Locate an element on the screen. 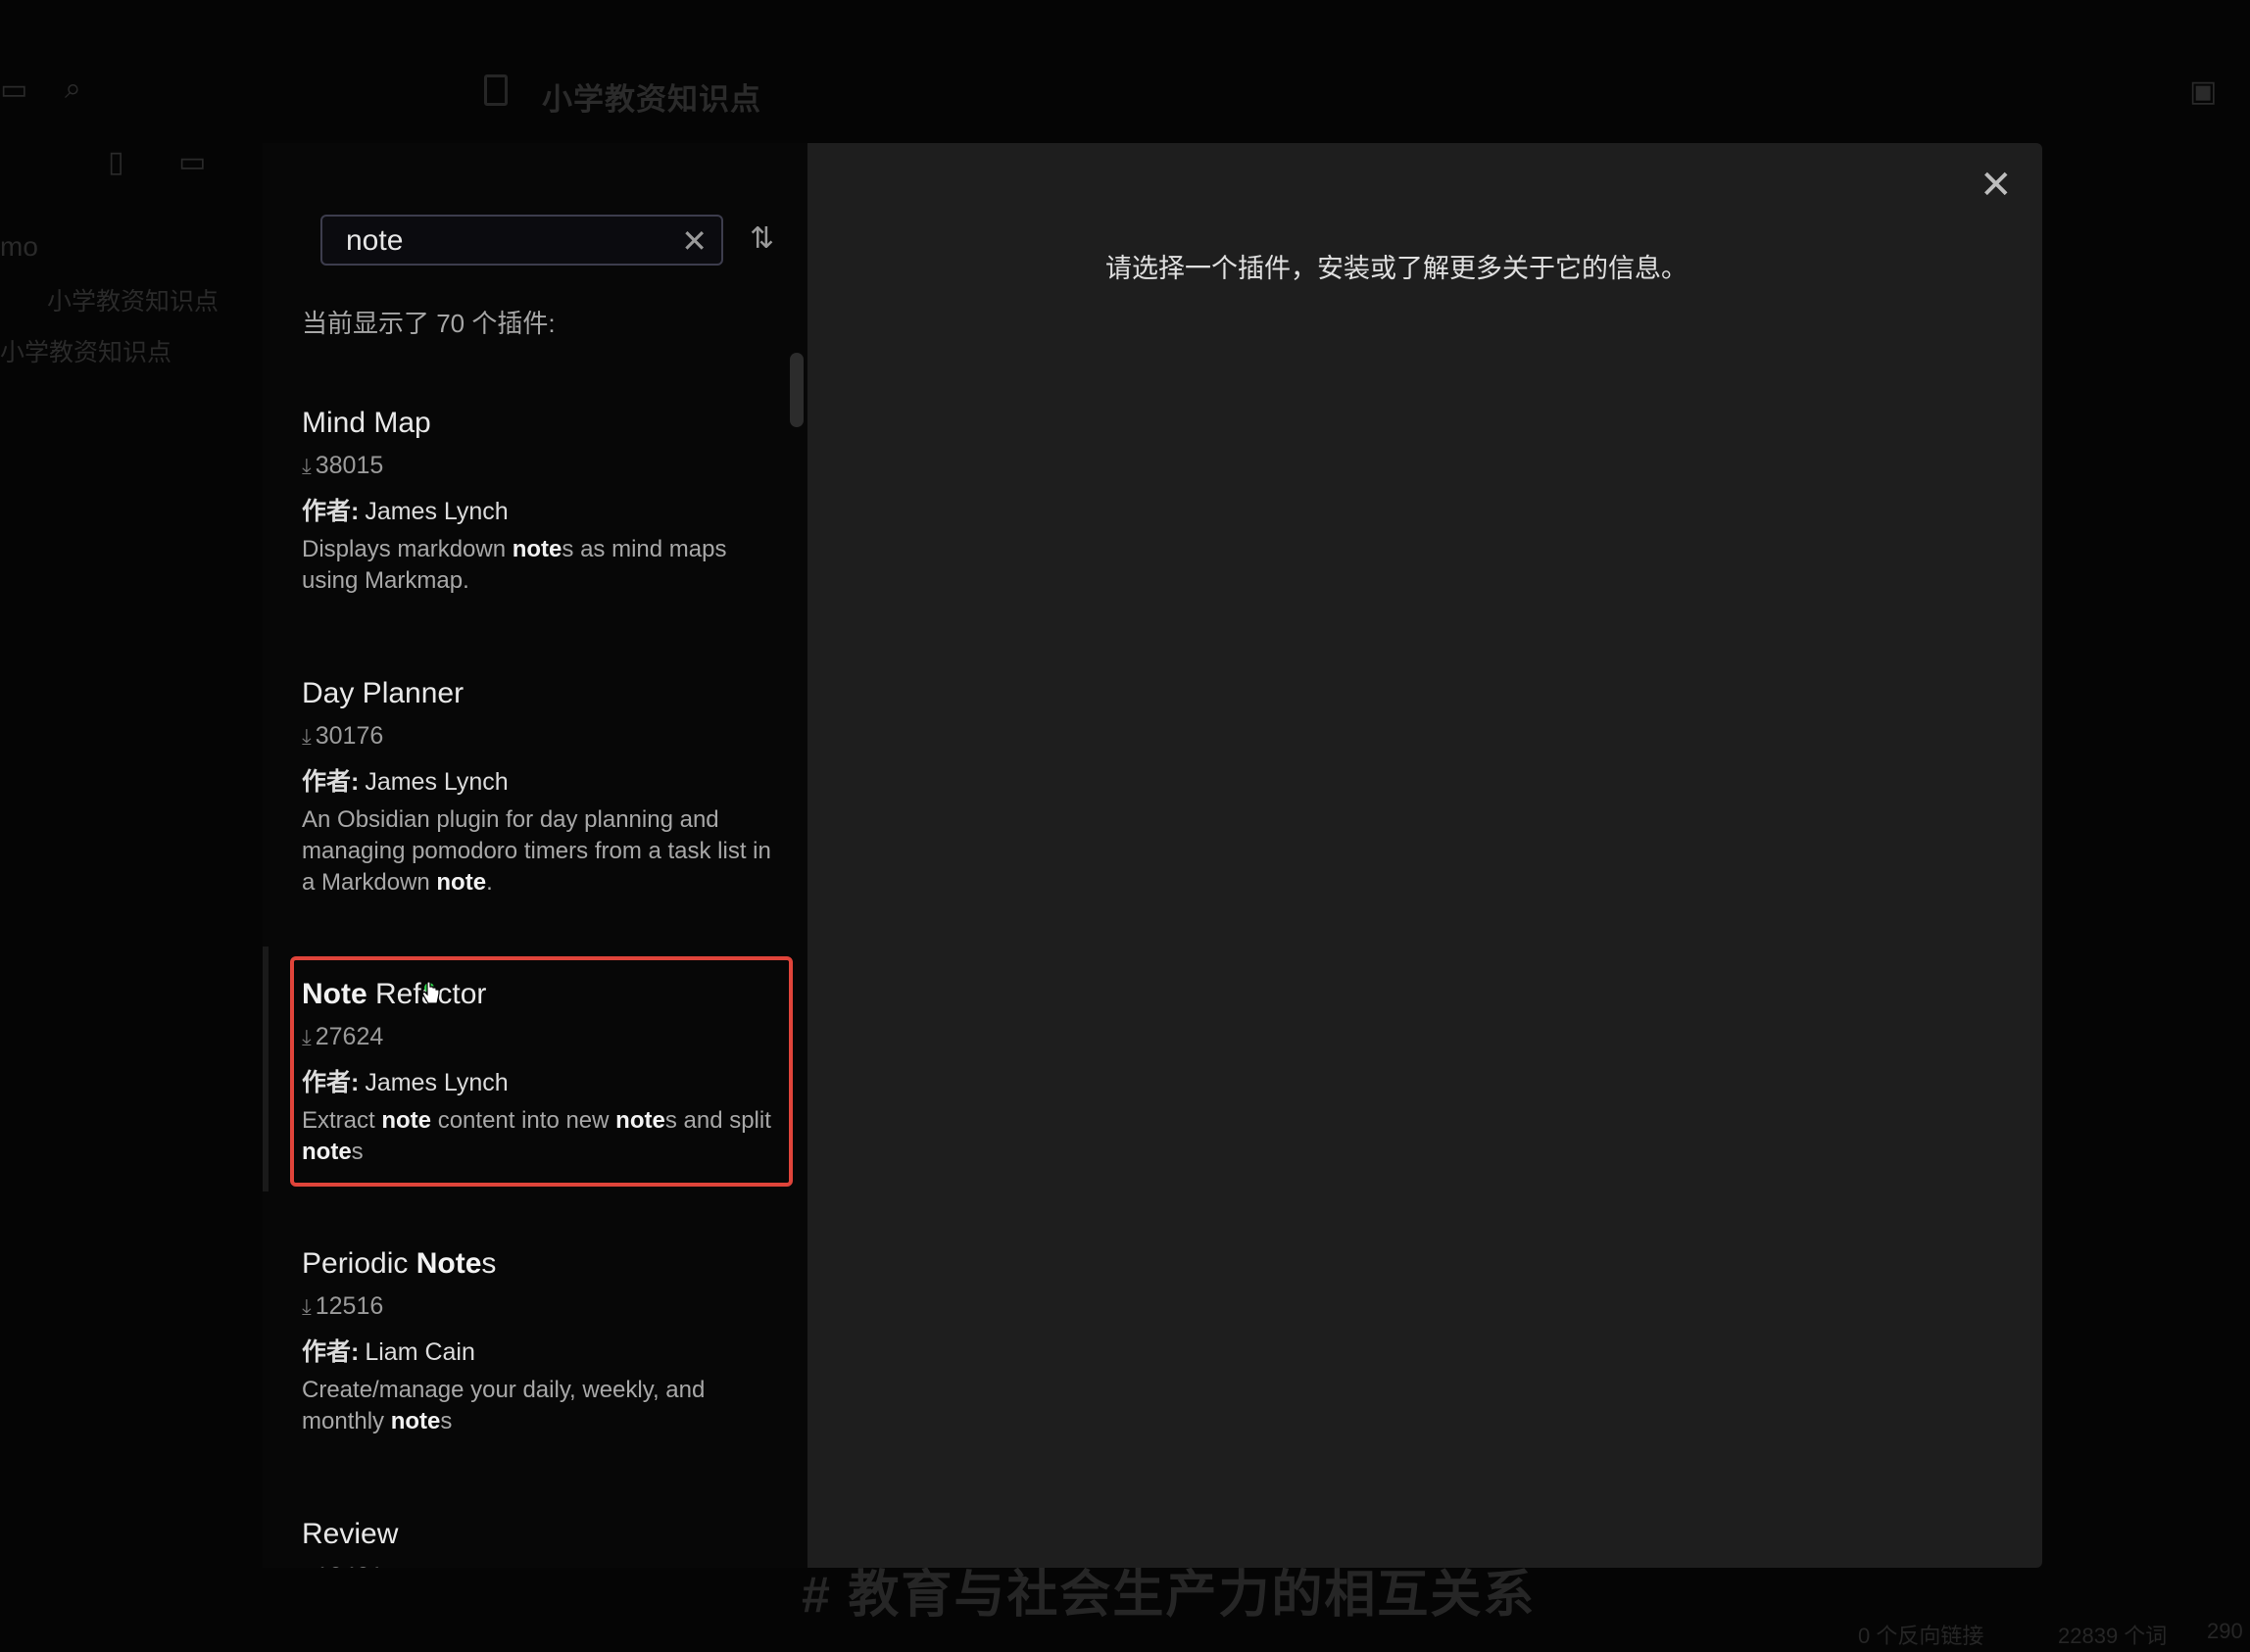 The image size is (2250, 1652). close-icon: ✕ is located at coordinates (1996, 186).